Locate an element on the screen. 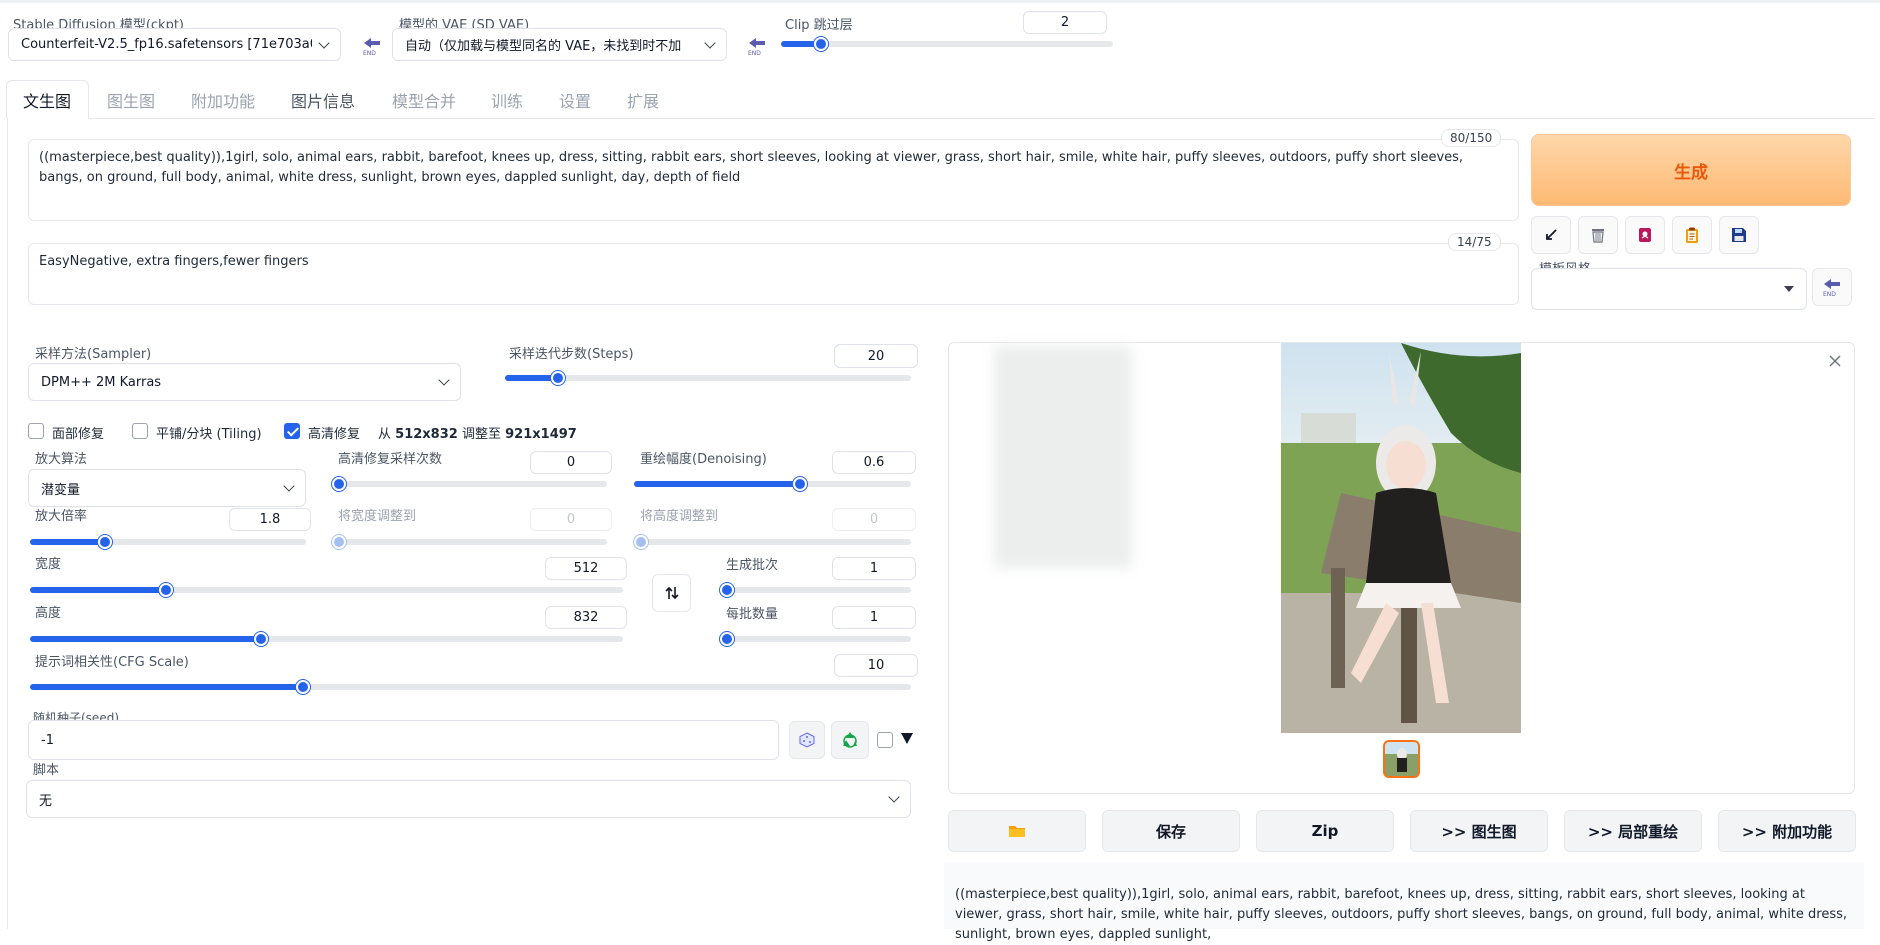 This screenshot has width=1880, height=945. tab-png-info: 图片信息 is located at coordinates (323, 100).